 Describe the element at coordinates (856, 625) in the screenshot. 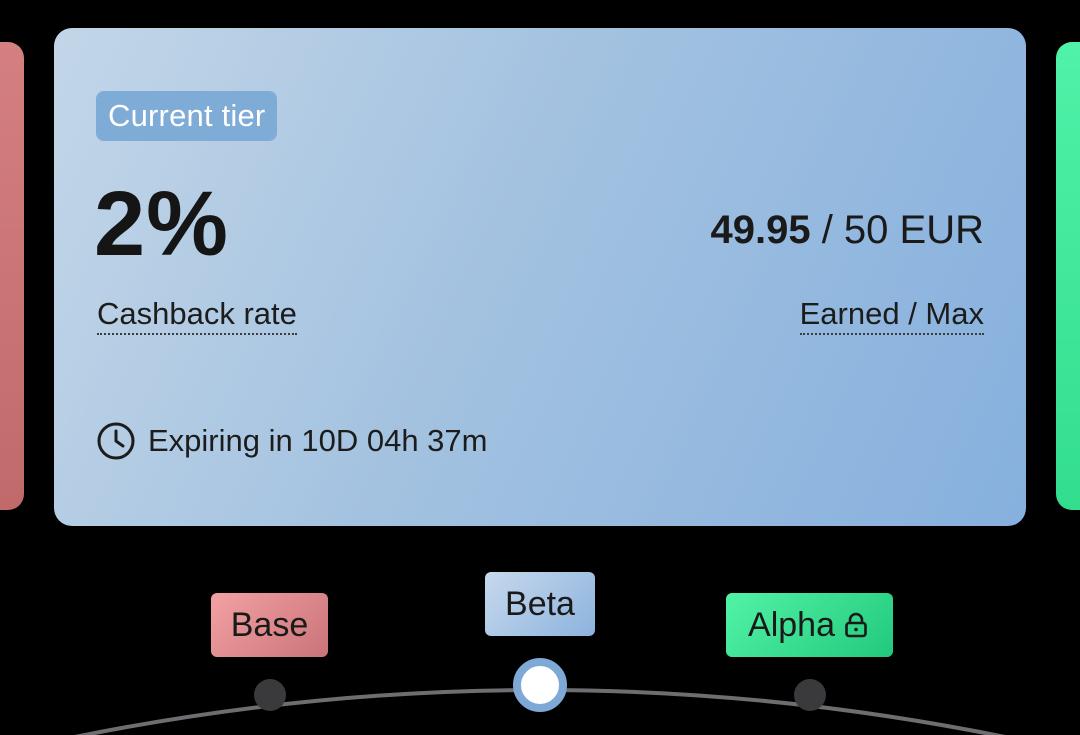

I see `lock-icon` at that location.